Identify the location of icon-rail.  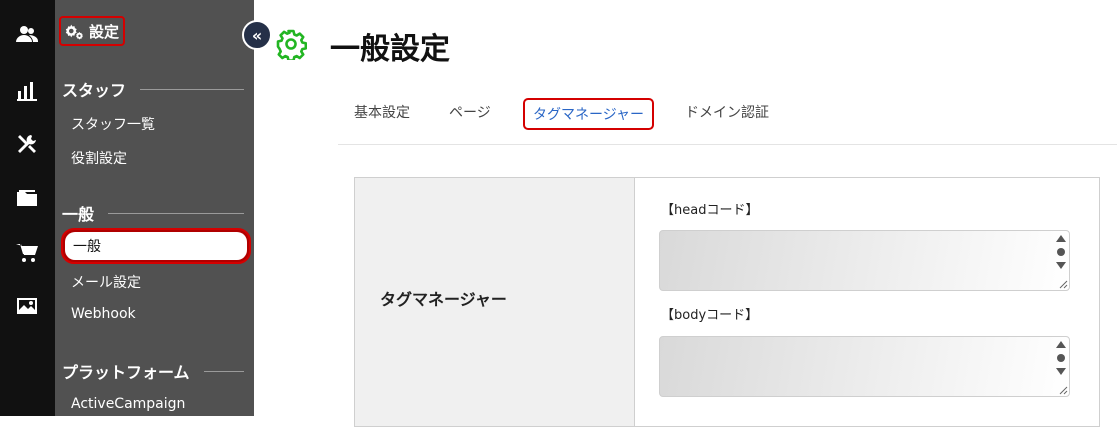
(27, 208).